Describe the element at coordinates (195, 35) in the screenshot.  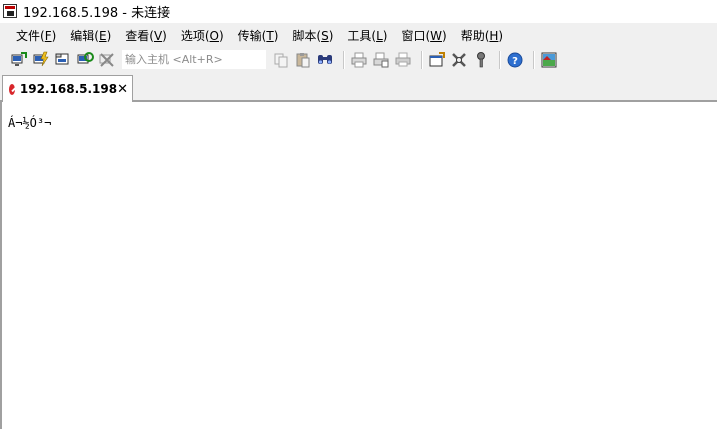
I see `menu-options-label: 选项(` at that location.